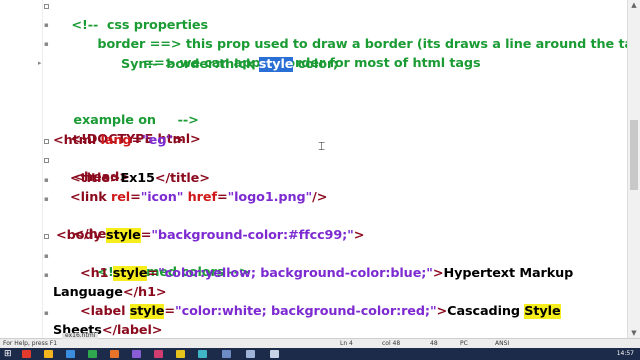 This screenshot has width=640, height=360. What do you see at coordinates (634, 5) in the screenshot?
I see `scroll-up-icon: ▲` at bounding box center [634, 5].